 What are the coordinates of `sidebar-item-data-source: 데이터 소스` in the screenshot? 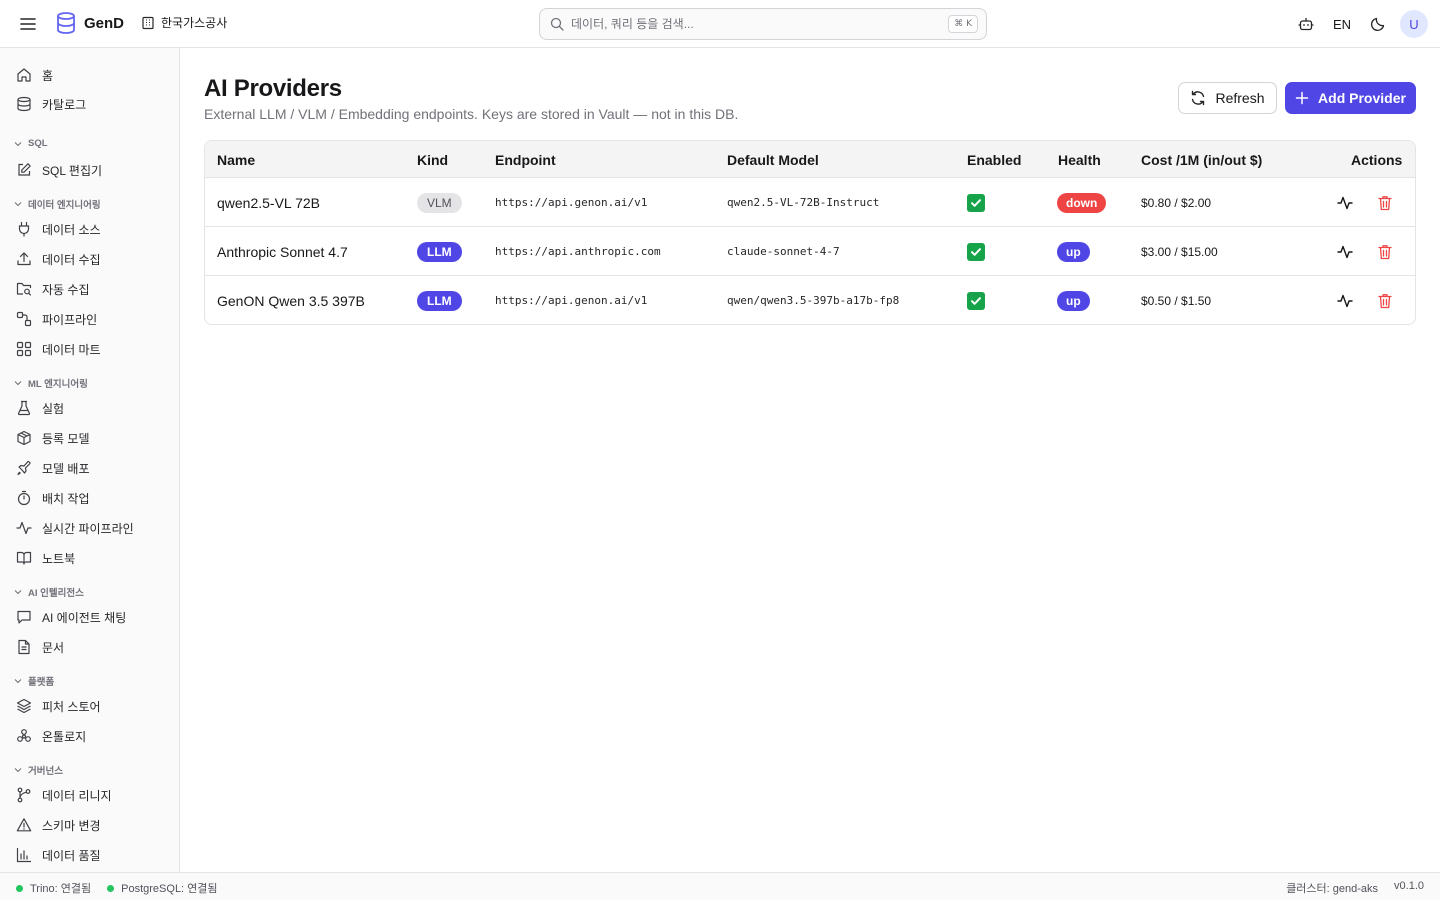 It's located at (90, 229).